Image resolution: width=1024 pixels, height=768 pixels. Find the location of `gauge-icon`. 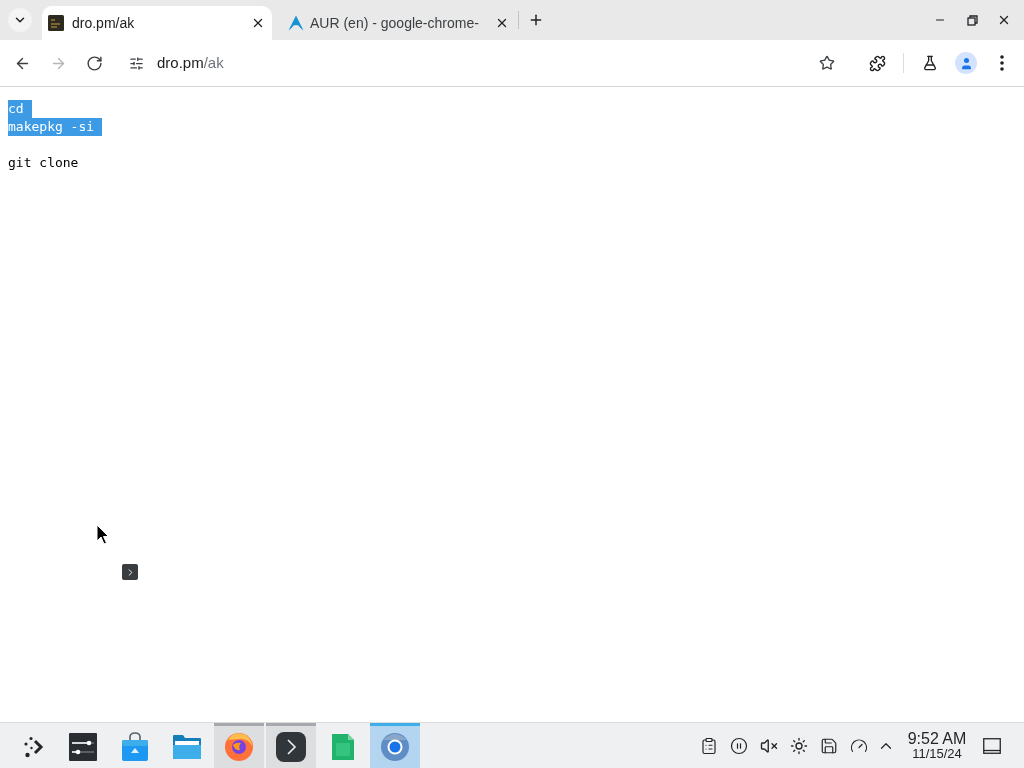

gauge-icon is located at coordinates (859, 745).